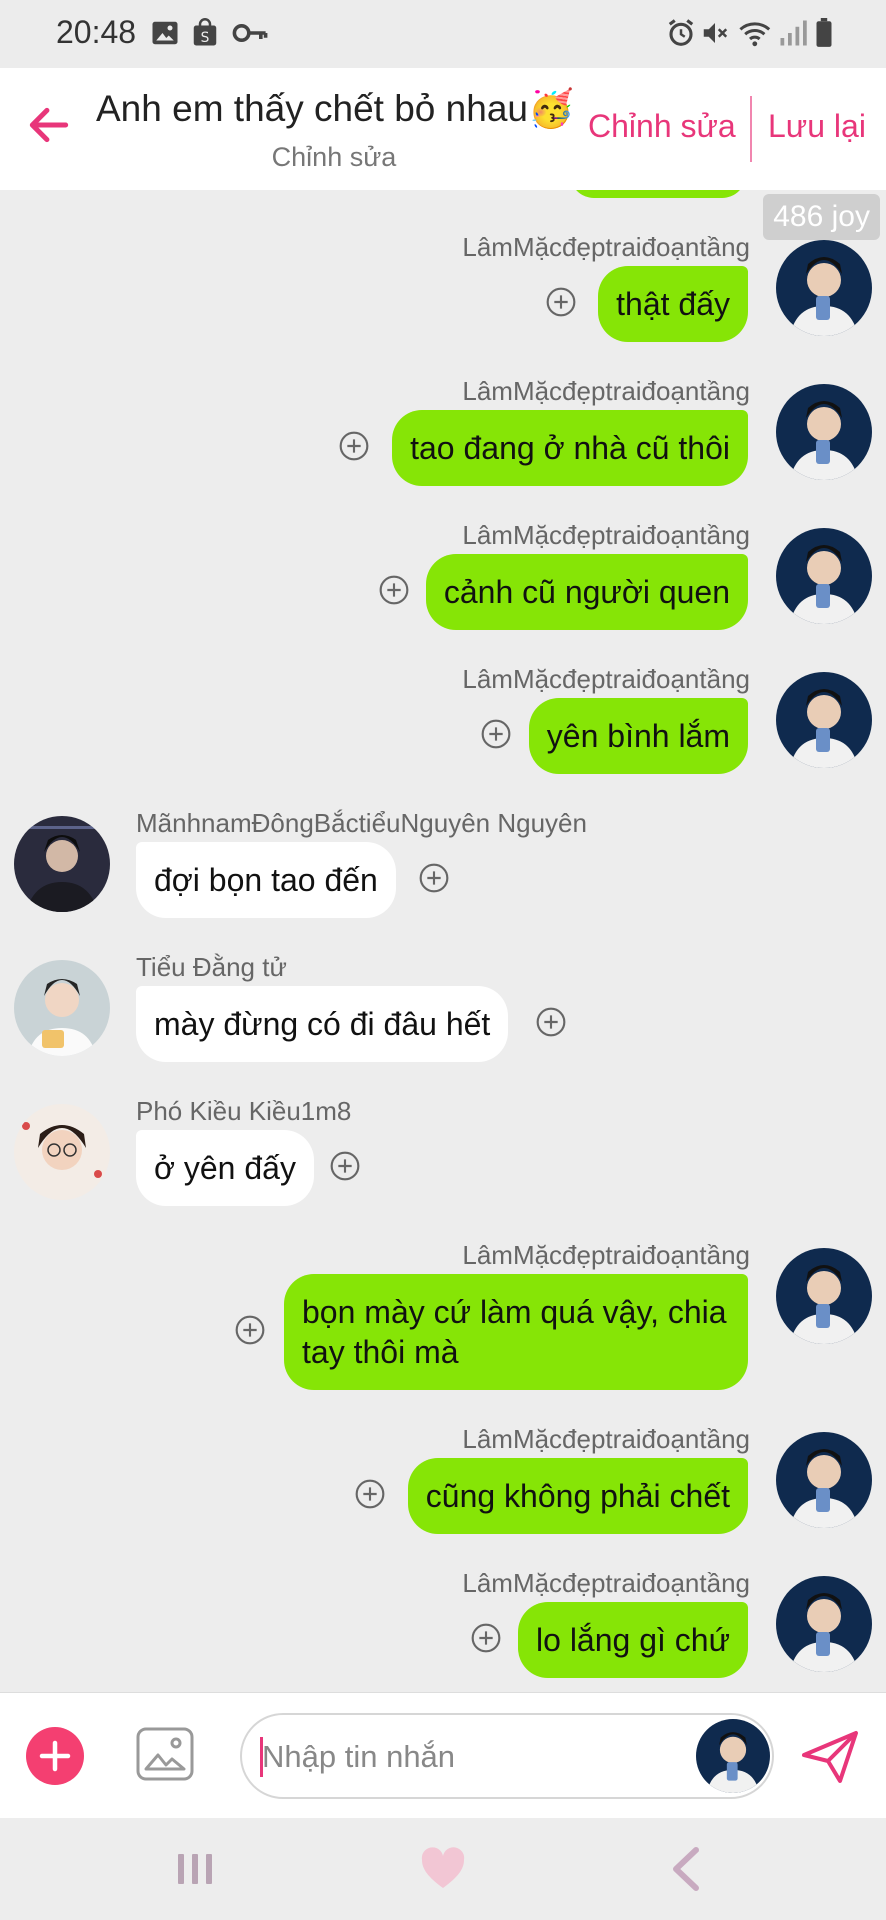 The image size is (886, 1920). Describe the element at coordinates (830, 1757) in the screenshot. I see `send-icon` at that location.